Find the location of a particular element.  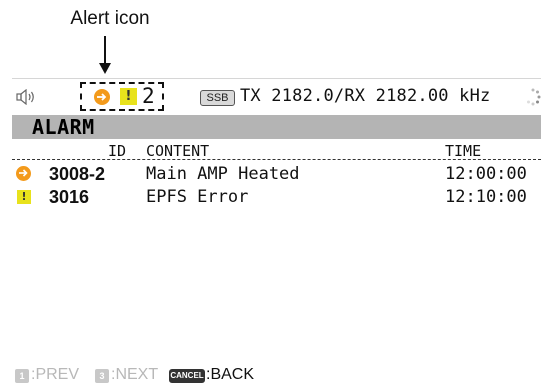

frequency-readout: TX 2182.0/RX 2182.00 kHz is located at coordinates (365, 96).